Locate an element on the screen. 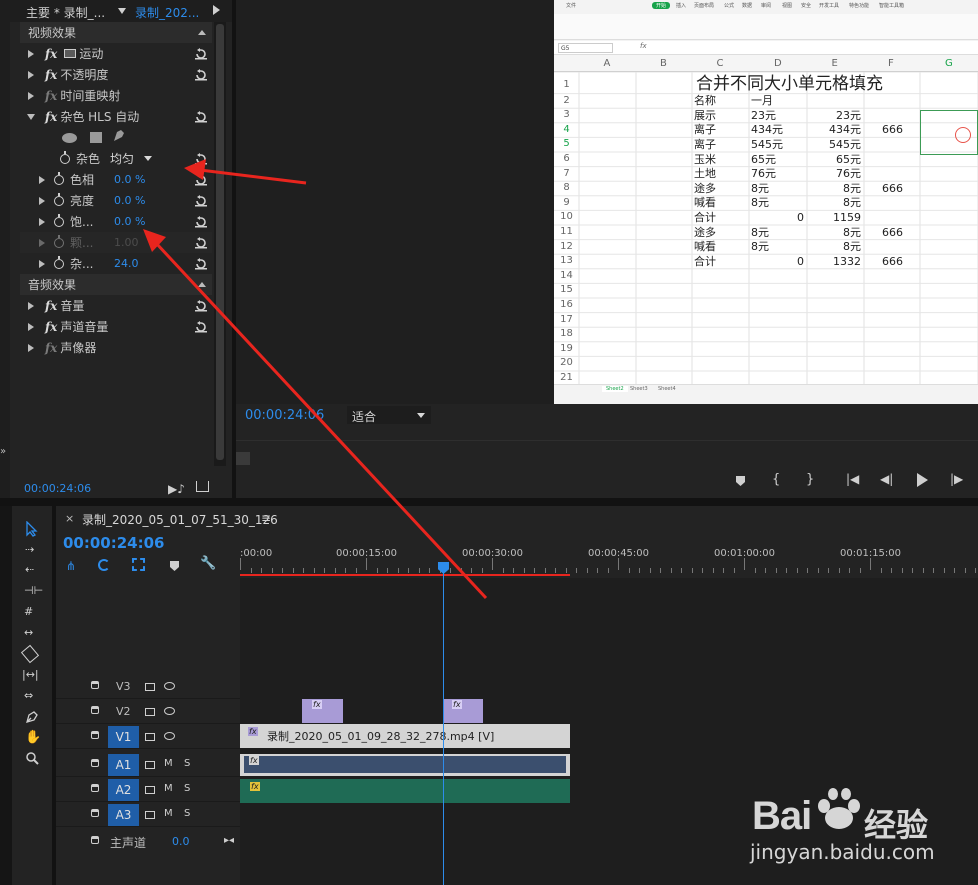 This screenshot has height=885, width=978. baidu-watermark: Bai 经验 jingyan.baidu.com is located at coordinates (864, 832).